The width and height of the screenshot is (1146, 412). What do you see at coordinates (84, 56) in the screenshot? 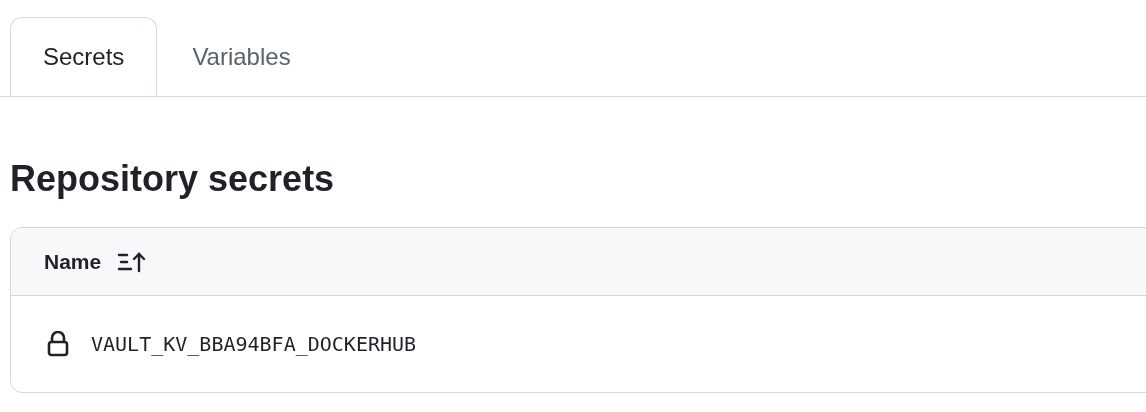
I see `tab: Secrets` at bounding box center [84, 56].